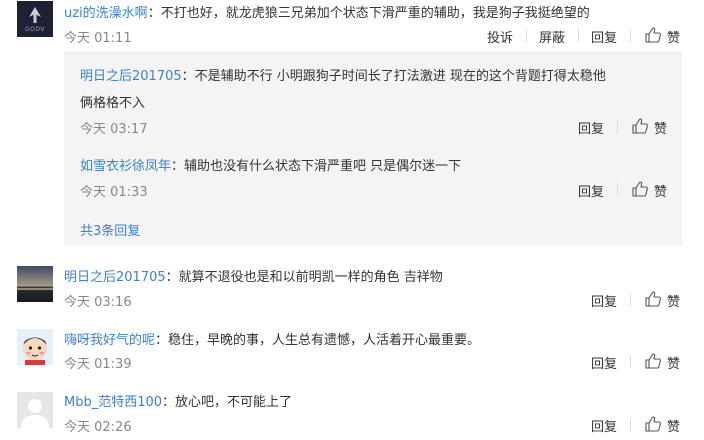 The height and width of the screenshot is (440, 704). I want to click on reply-text-continued: 俩格格不入, so click(113, 103).